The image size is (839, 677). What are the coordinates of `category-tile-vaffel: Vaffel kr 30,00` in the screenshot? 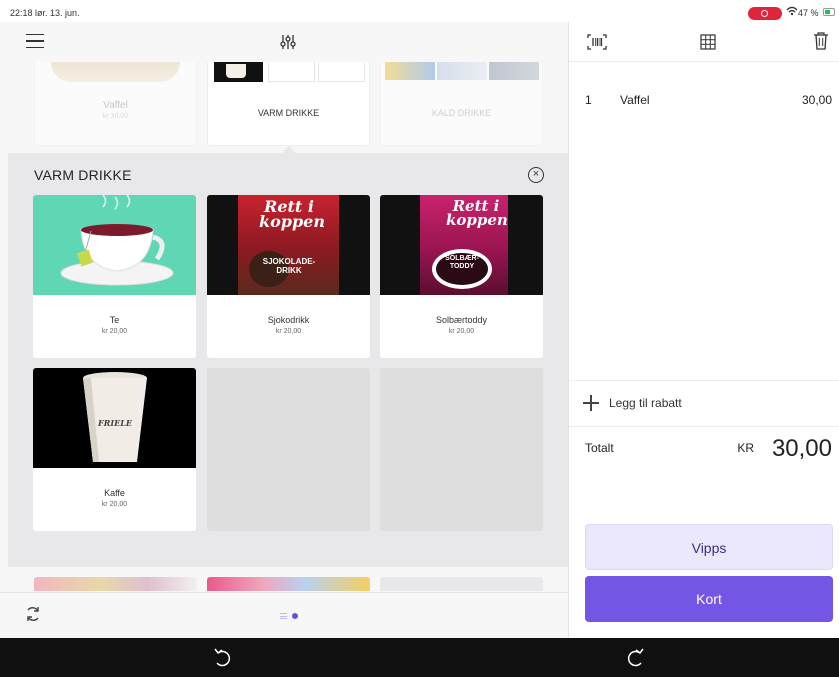 It's located at (115, 104).